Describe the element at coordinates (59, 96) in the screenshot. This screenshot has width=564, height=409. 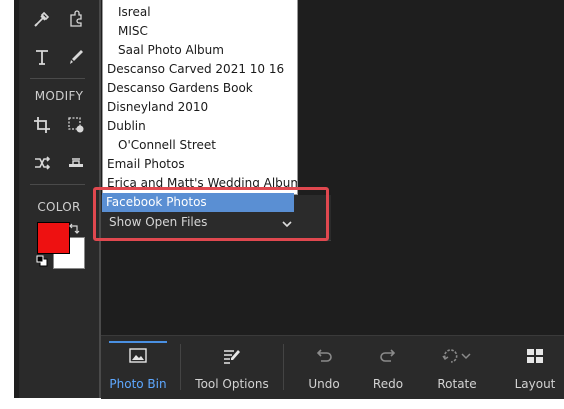
I see `modify-section-label: MODIFY` at that location.